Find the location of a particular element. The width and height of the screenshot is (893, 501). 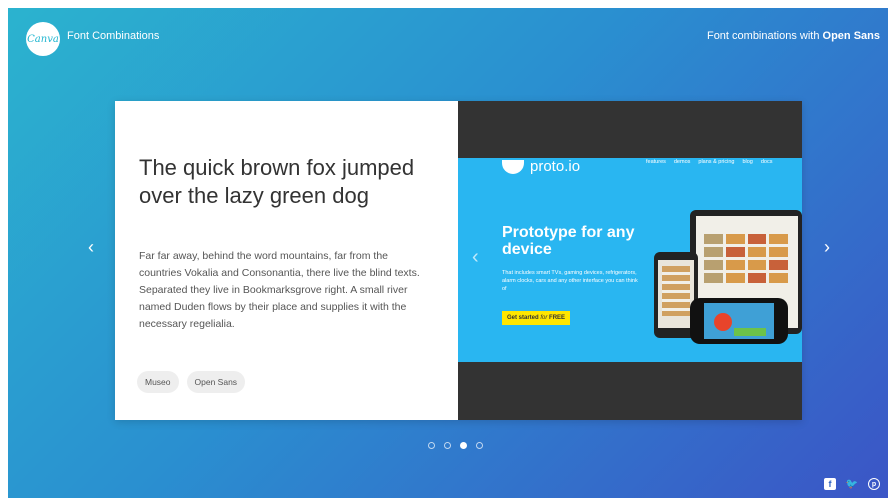

preview-chevron-left-icon: ‹ is located at coordinates (475, 257).